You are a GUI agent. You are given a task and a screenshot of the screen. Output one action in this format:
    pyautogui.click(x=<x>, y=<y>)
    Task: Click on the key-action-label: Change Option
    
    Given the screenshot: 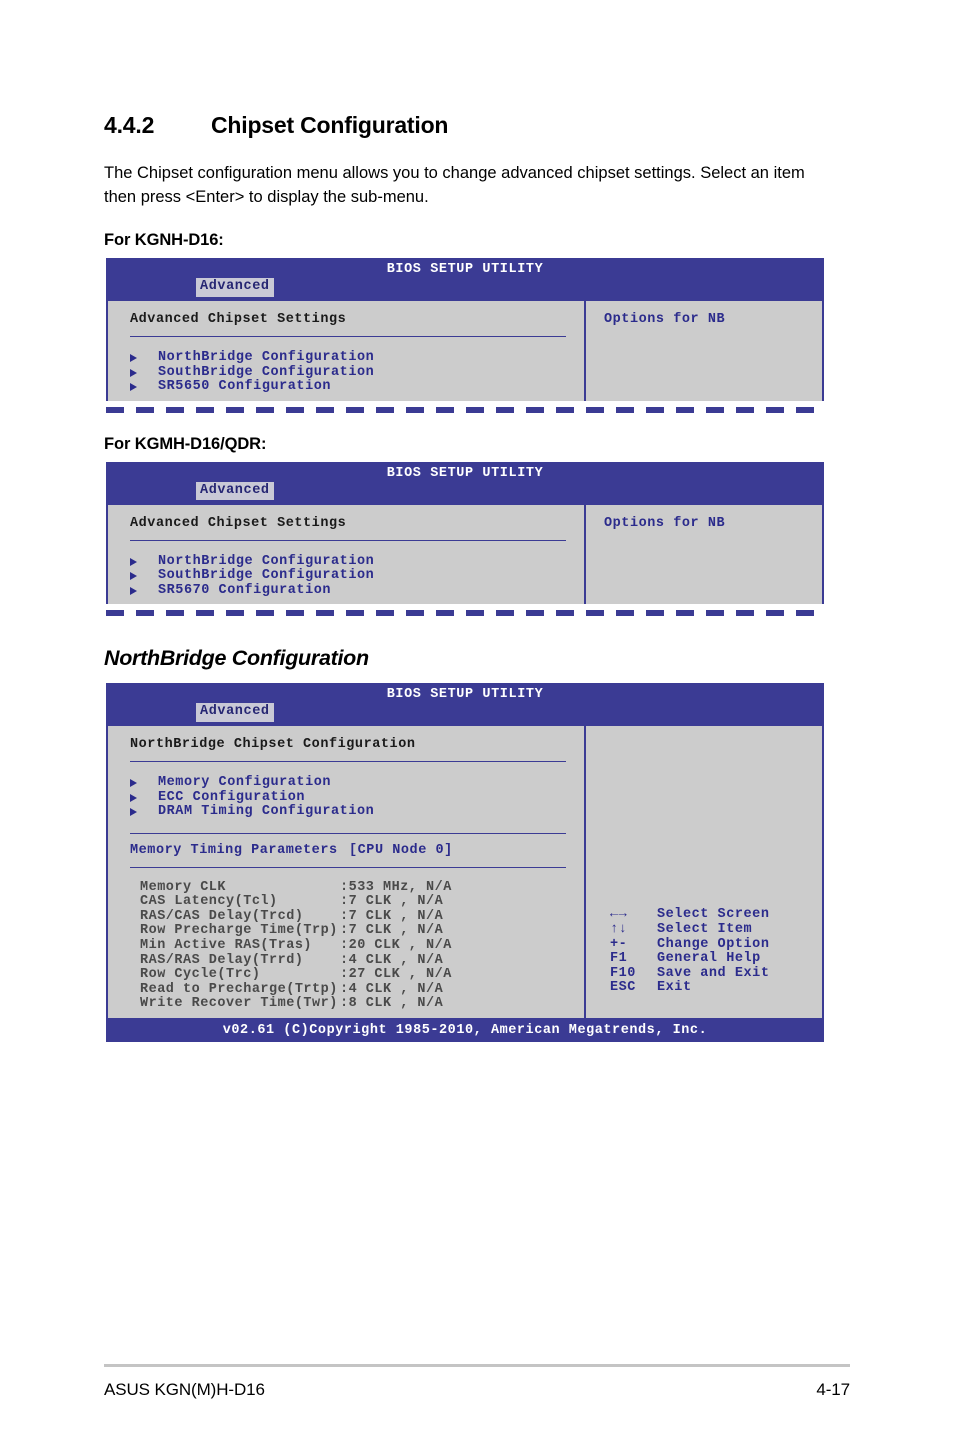 What is the action you would take?
    pyautogui.click(x=713, y=944)
    